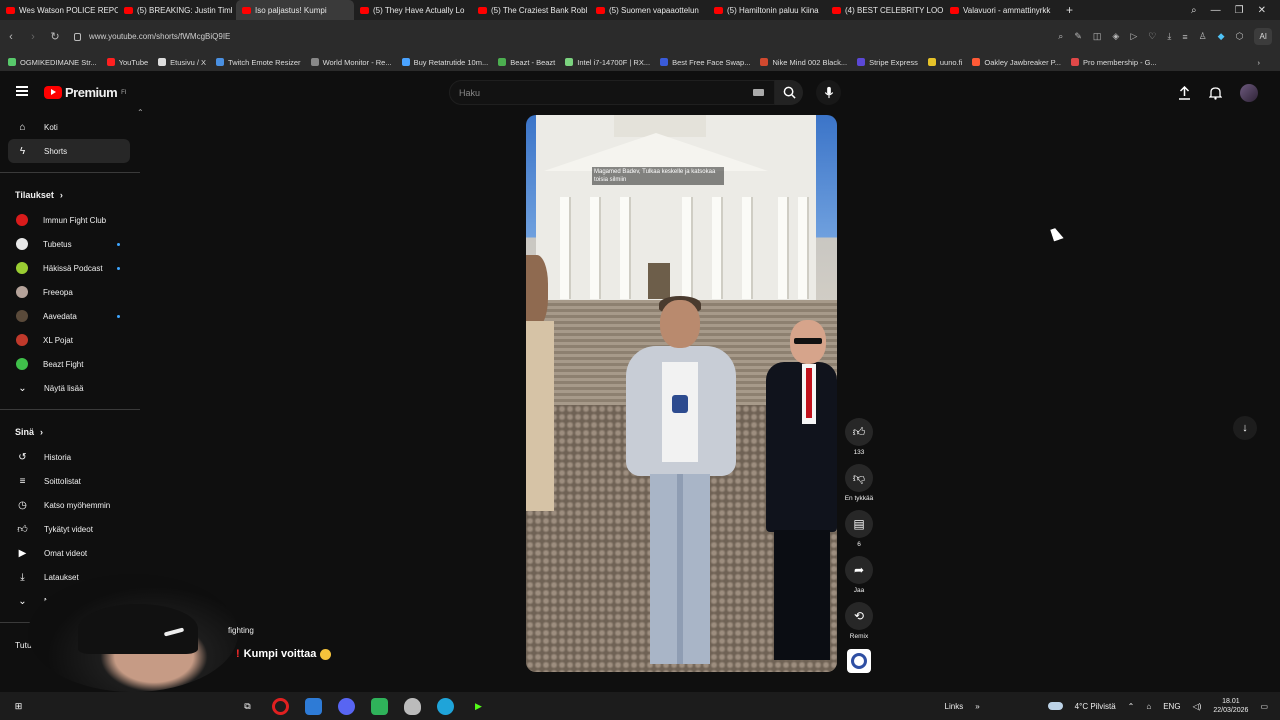 Image resolution: width=1280 pixels, height=720 pixels. Describe the element at coordinates (1169, 36) in the screenshot. I see `download-icon: ⤓` at that location.